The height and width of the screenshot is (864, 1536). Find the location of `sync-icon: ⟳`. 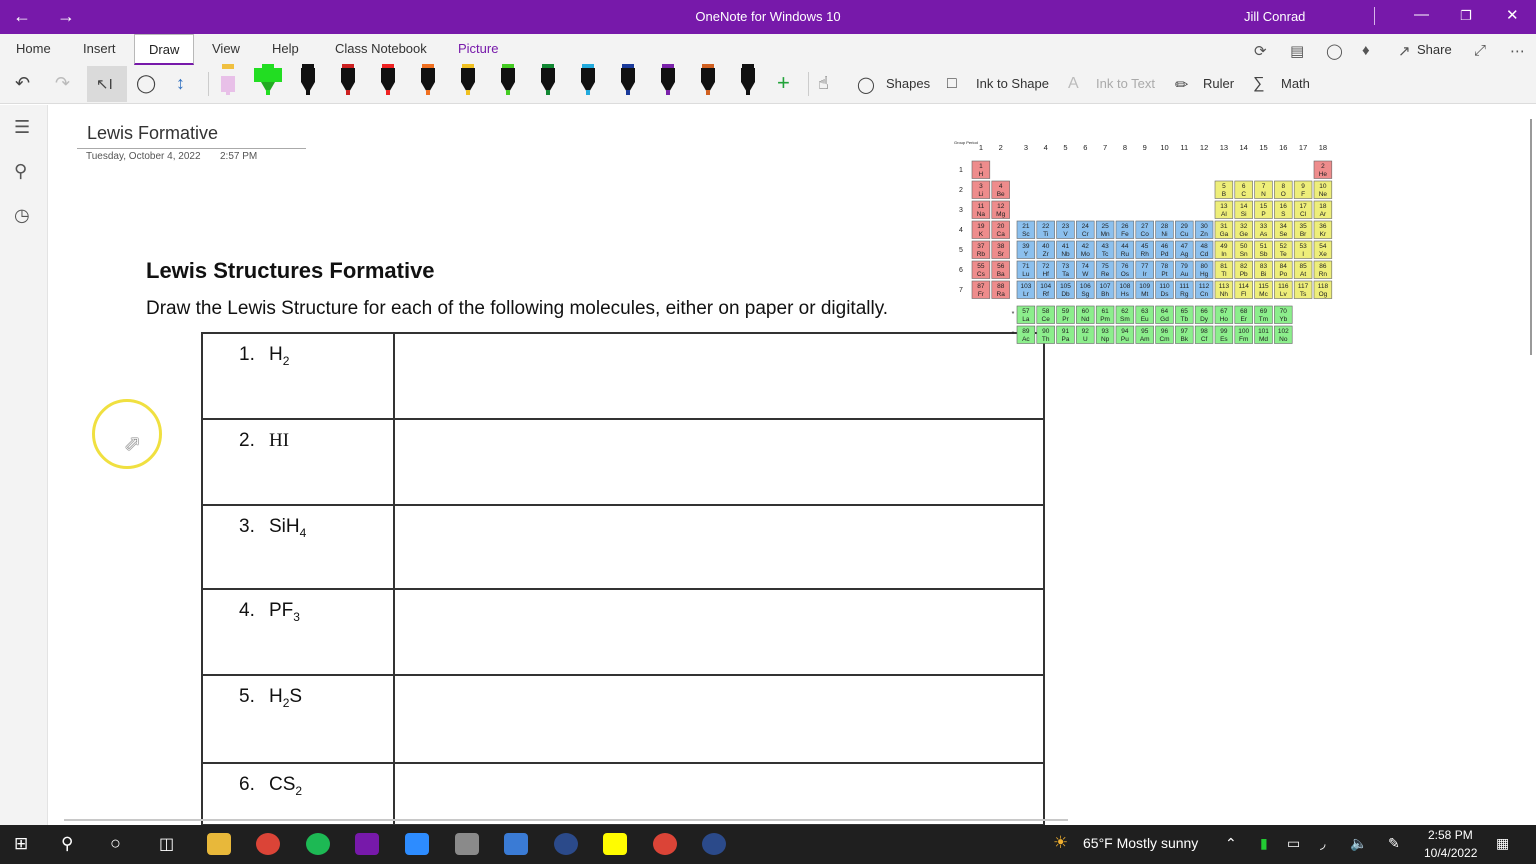

sync-icon: ⟳ is located at coordinates (1260, 51).